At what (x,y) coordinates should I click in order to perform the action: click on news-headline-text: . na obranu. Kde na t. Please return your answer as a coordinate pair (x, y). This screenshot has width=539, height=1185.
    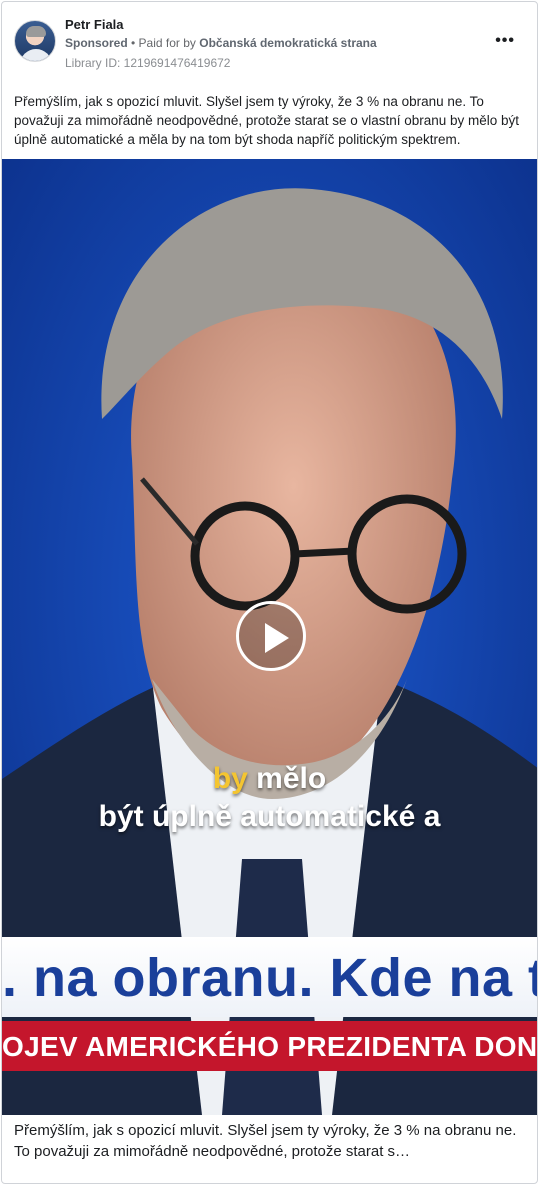
    Looking at the image, I should click on (269, 978).